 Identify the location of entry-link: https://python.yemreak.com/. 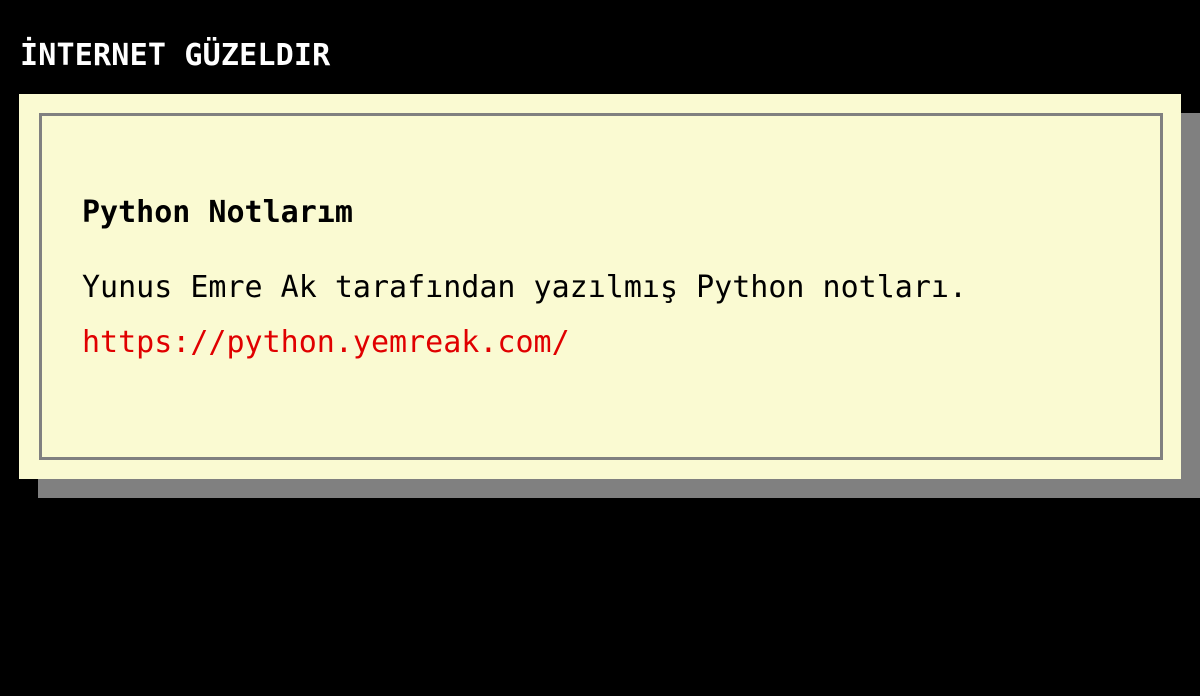
(326, 343).